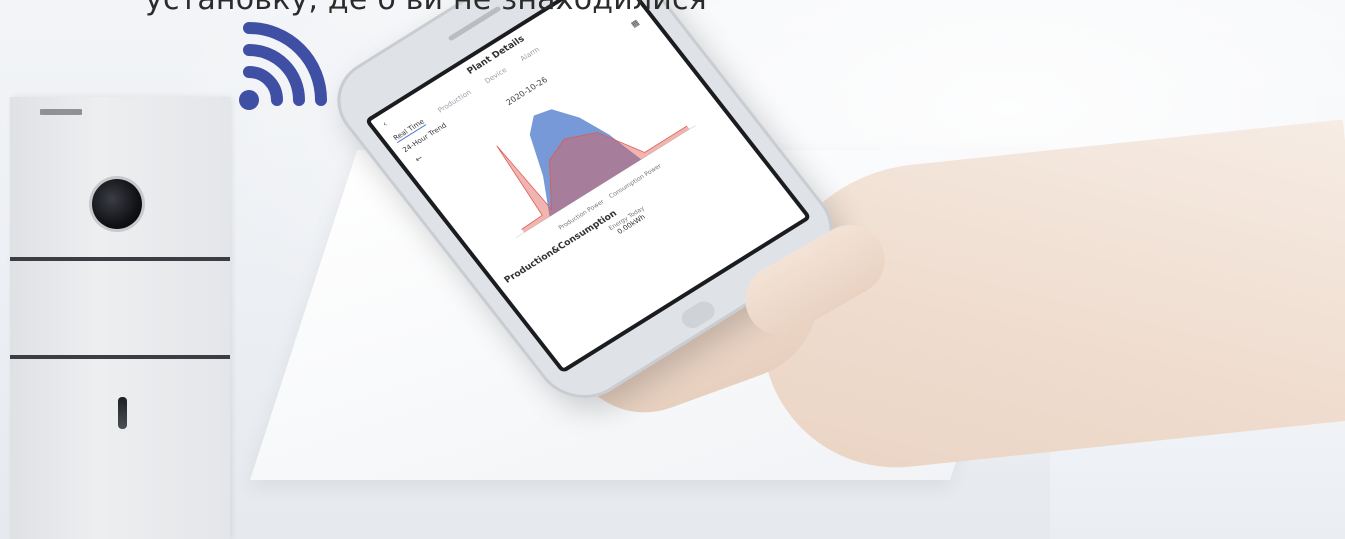 The image size is (1345, 539). I want to click on home-button, so click(698, 314).